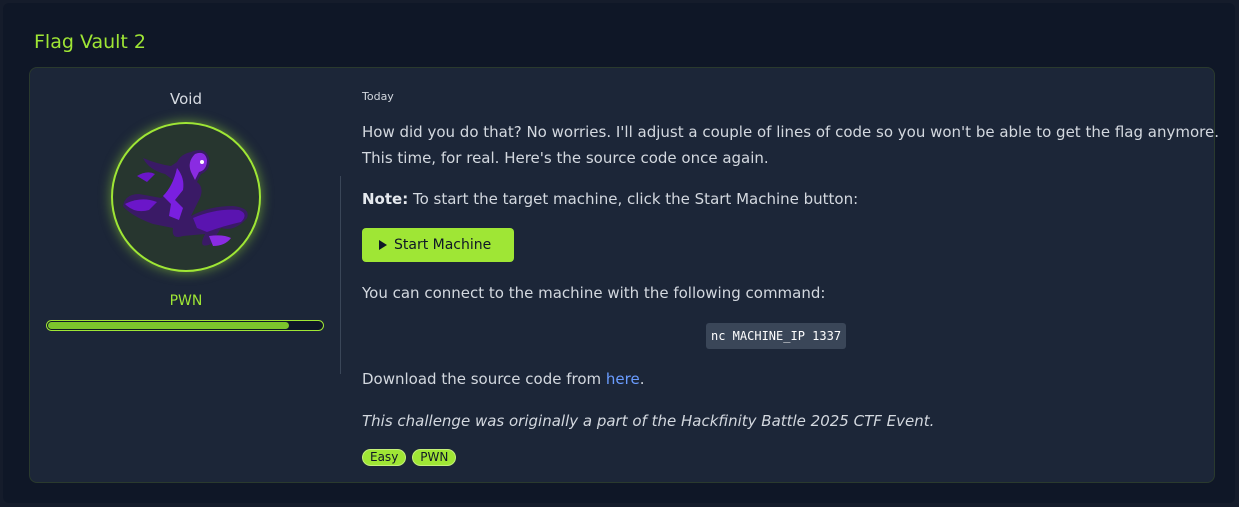 The image size is (1239, 507). What do you see at coordinates (340, 275) in the screenshot?
I see `divider` at bounding box center [340, 275].